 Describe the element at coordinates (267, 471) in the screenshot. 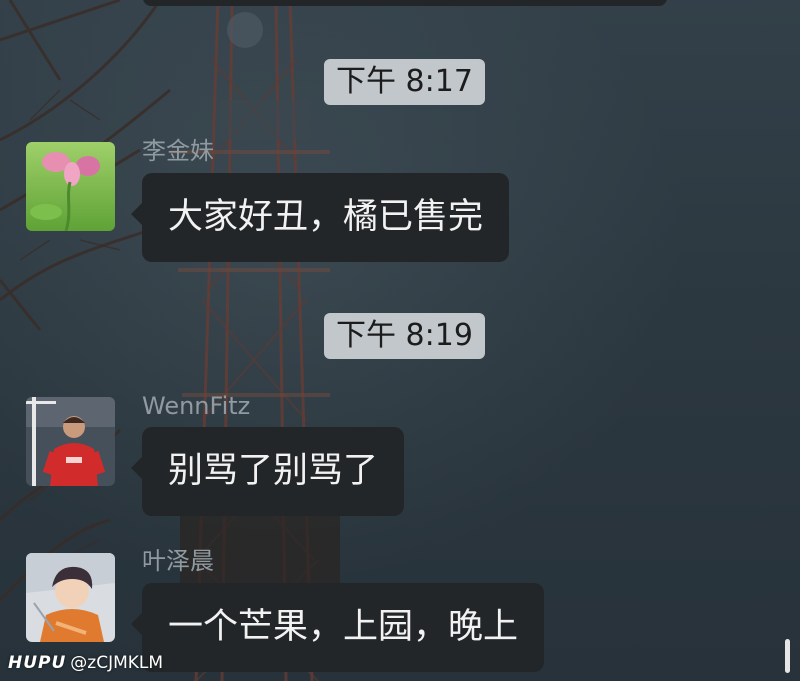

I see `message-bubble: 别骂了别骂了` at that location.